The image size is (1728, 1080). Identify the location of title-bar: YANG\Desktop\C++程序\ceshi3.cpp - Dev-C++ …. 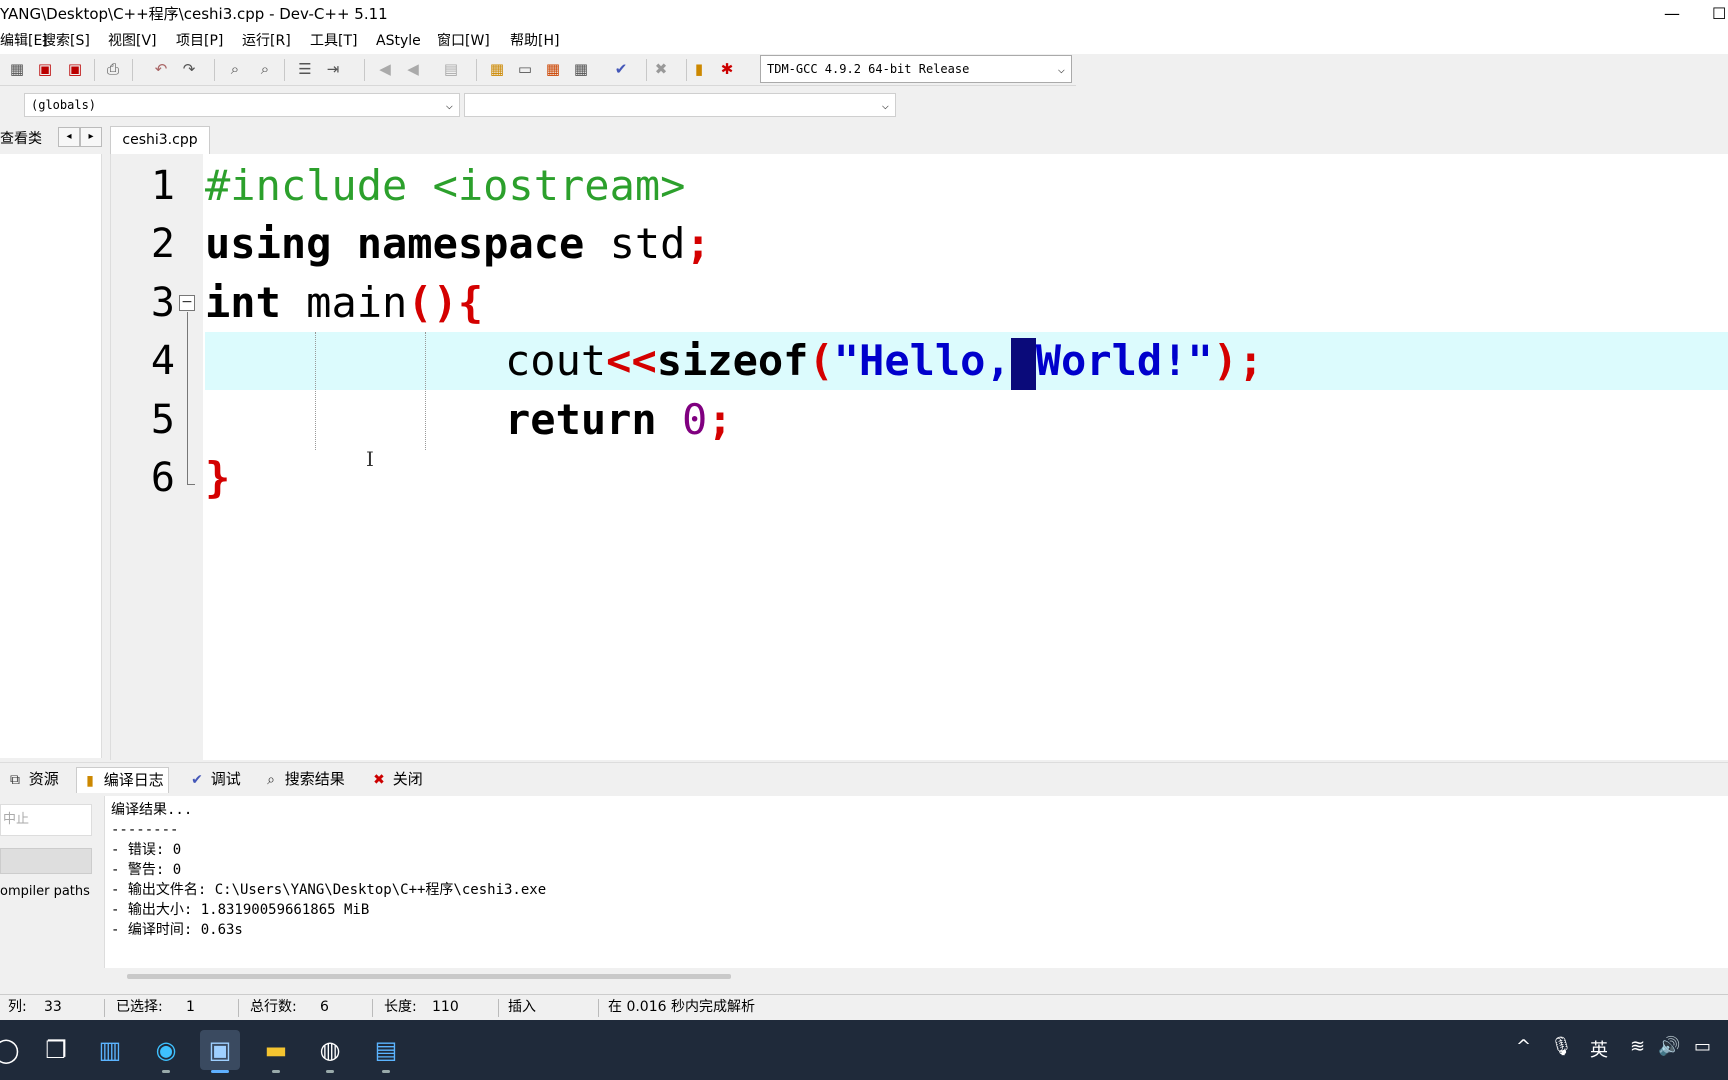
(864, 15).